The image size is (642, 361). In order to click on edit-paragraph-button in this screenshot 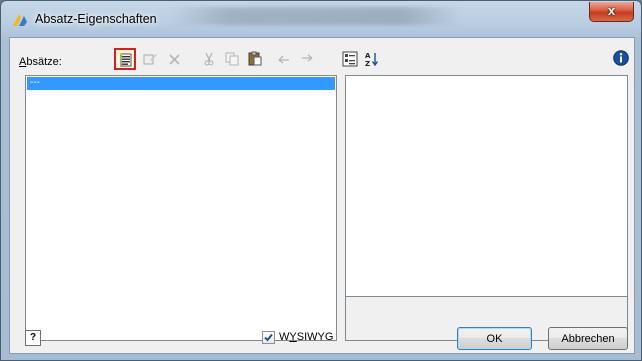, I will do `click(150, 59)`.